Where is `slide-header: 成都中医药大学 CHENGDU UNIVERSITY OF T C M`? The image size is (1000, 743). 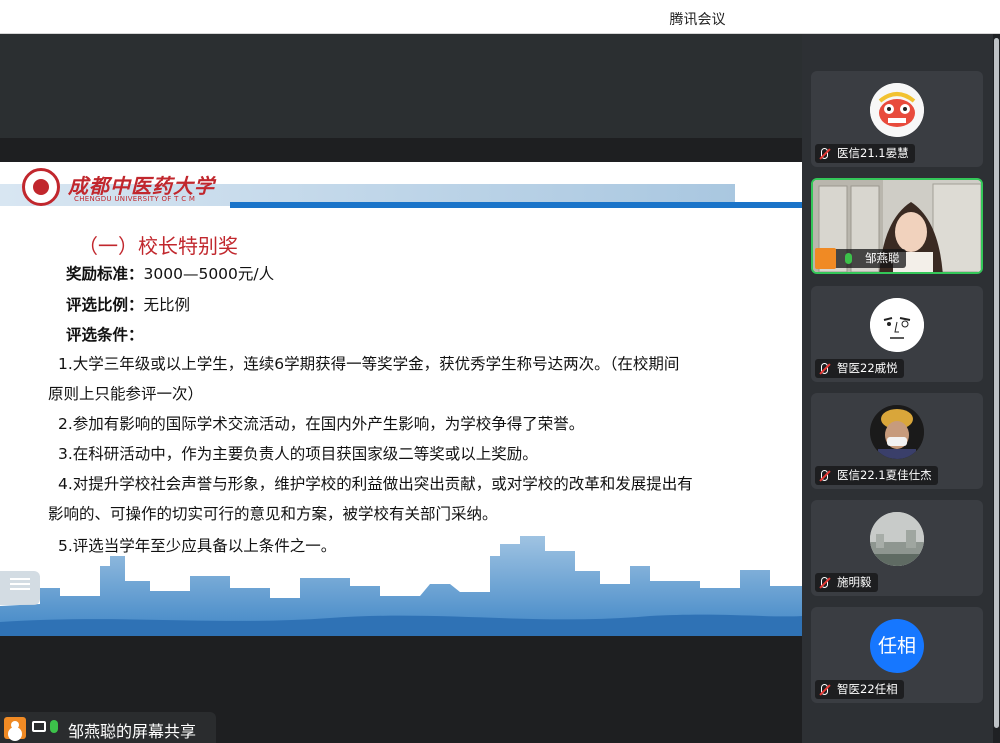 slide-header: 成都中医药大学 CHENGDU UNIVERSITY OF T C M is located at coordinates (401, 185).